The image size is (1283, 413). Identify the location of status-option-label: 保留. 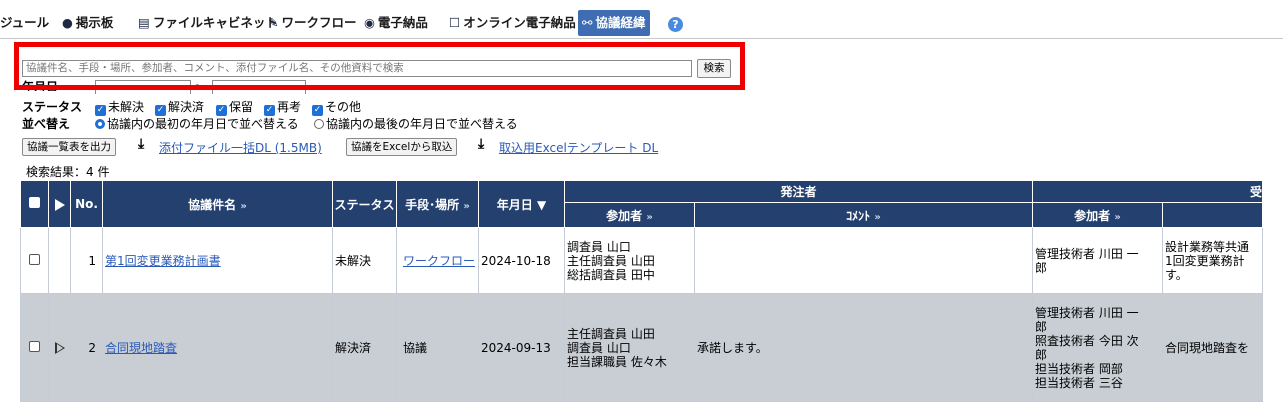
(241, 107).